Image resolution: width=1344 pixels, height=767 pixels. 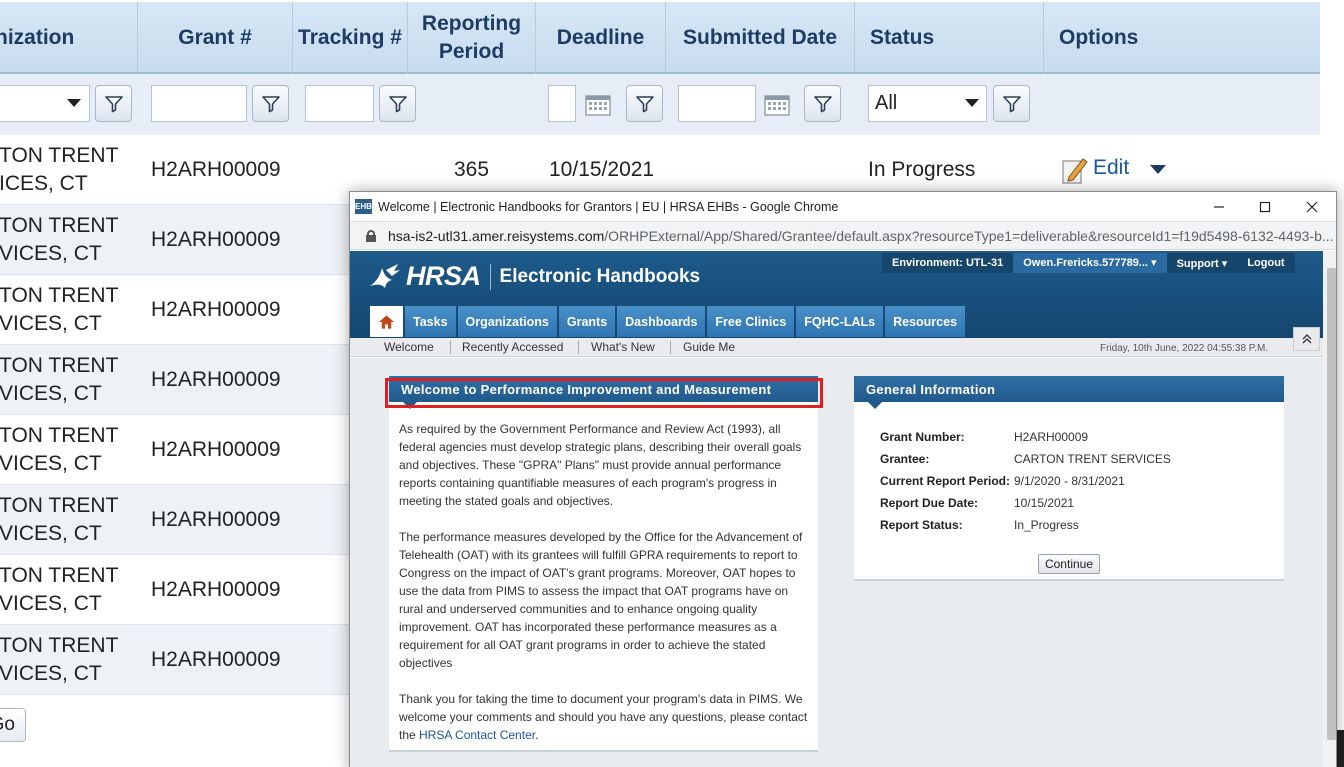 I want to click on header-deadline: Deadline, so click(x=601, y=38).